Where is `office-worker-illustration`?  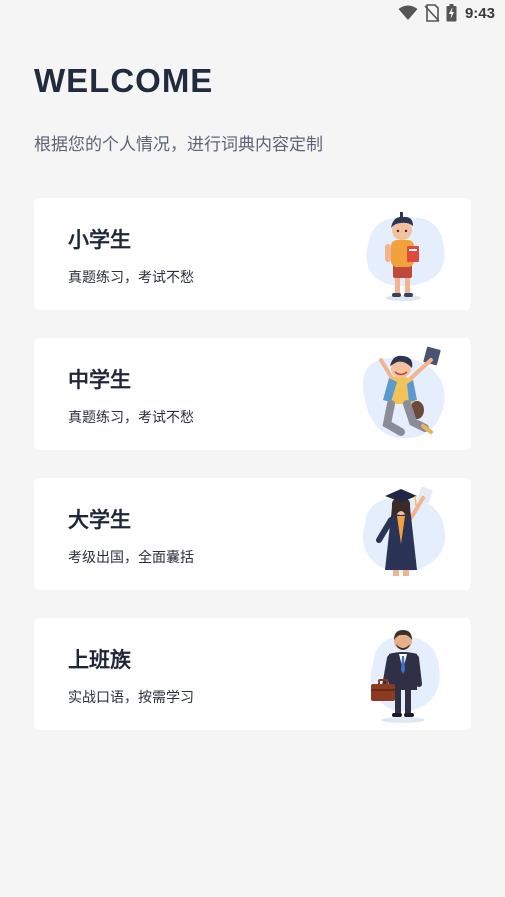
office-worker-illustration is located at coordinates (405, 676).